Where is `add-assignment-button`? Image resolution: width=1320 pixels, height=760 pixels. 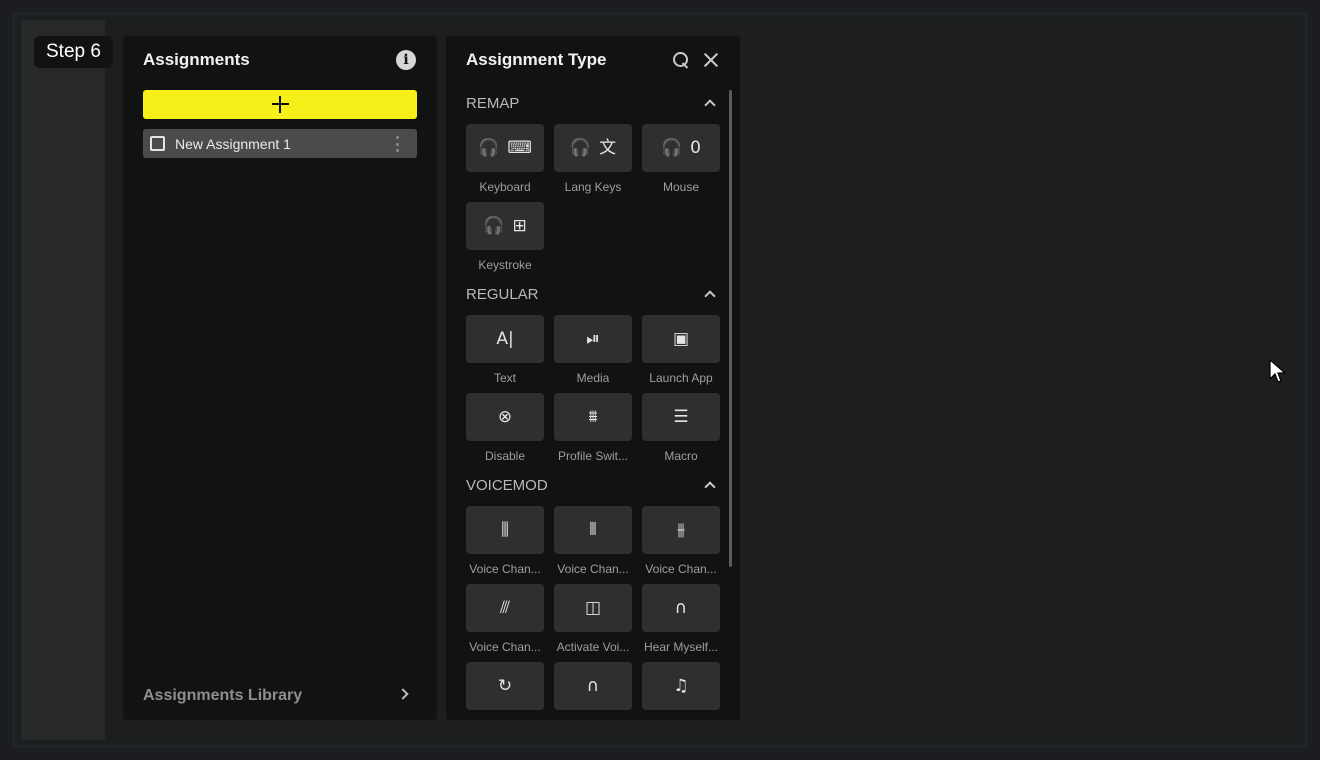
add-assignment-button is located at coordinates (280, 104).